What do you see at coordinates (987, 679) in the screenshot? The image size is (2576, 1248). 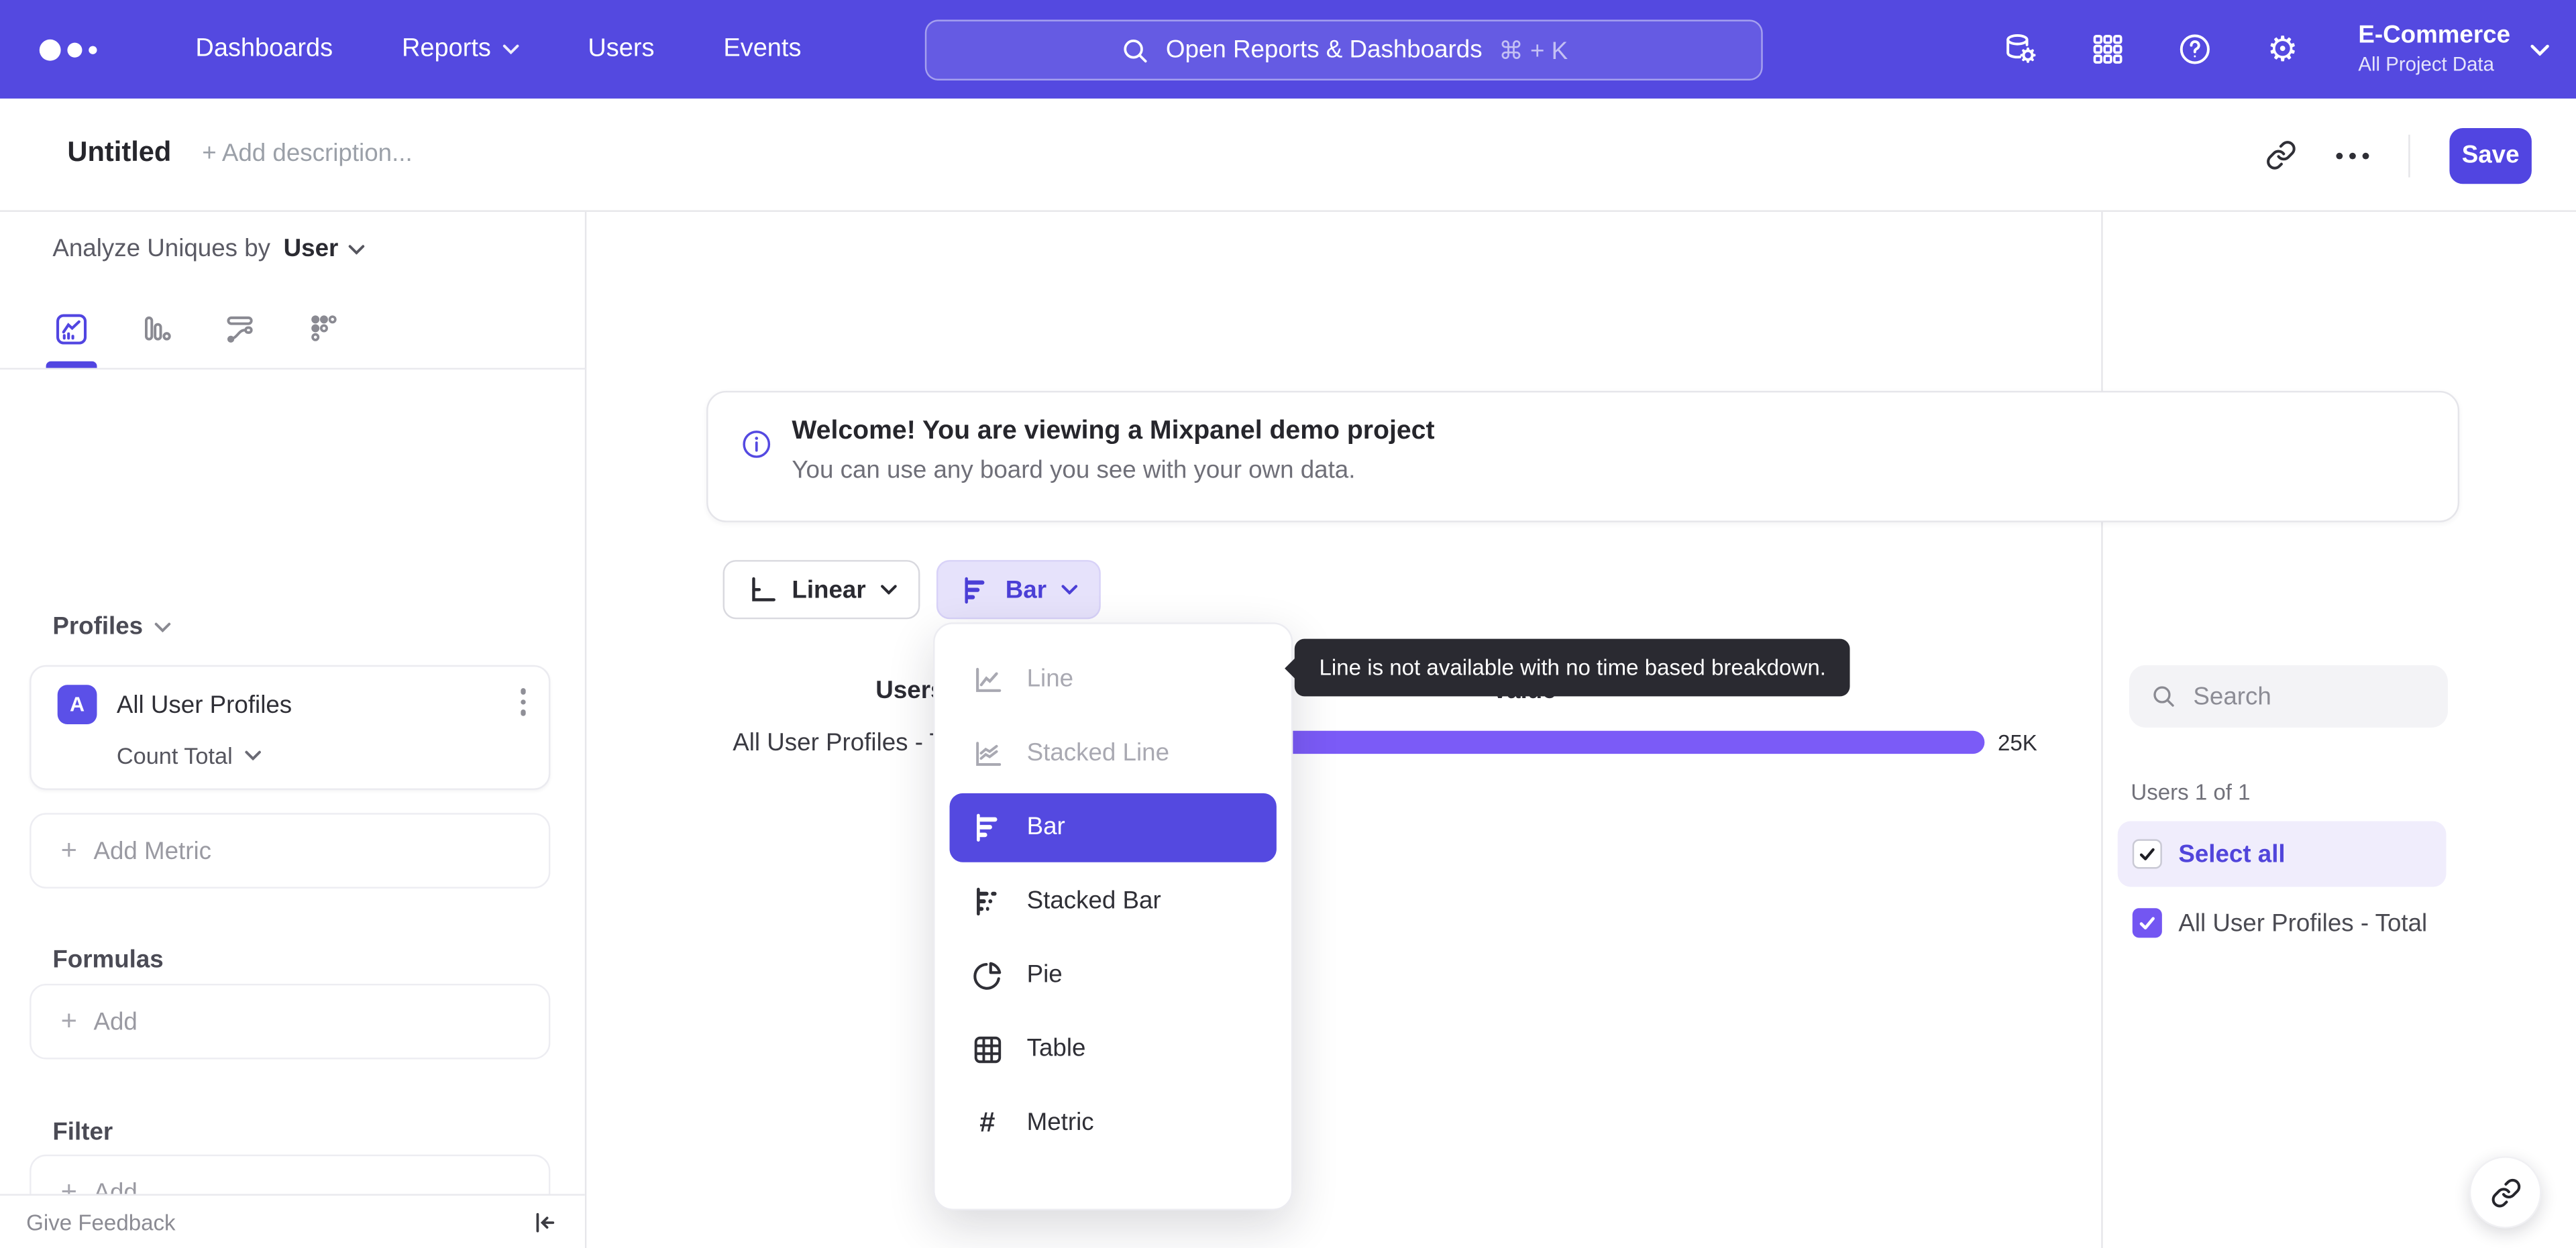 I see `line-chart-icon` at bounding box center [987, 679].